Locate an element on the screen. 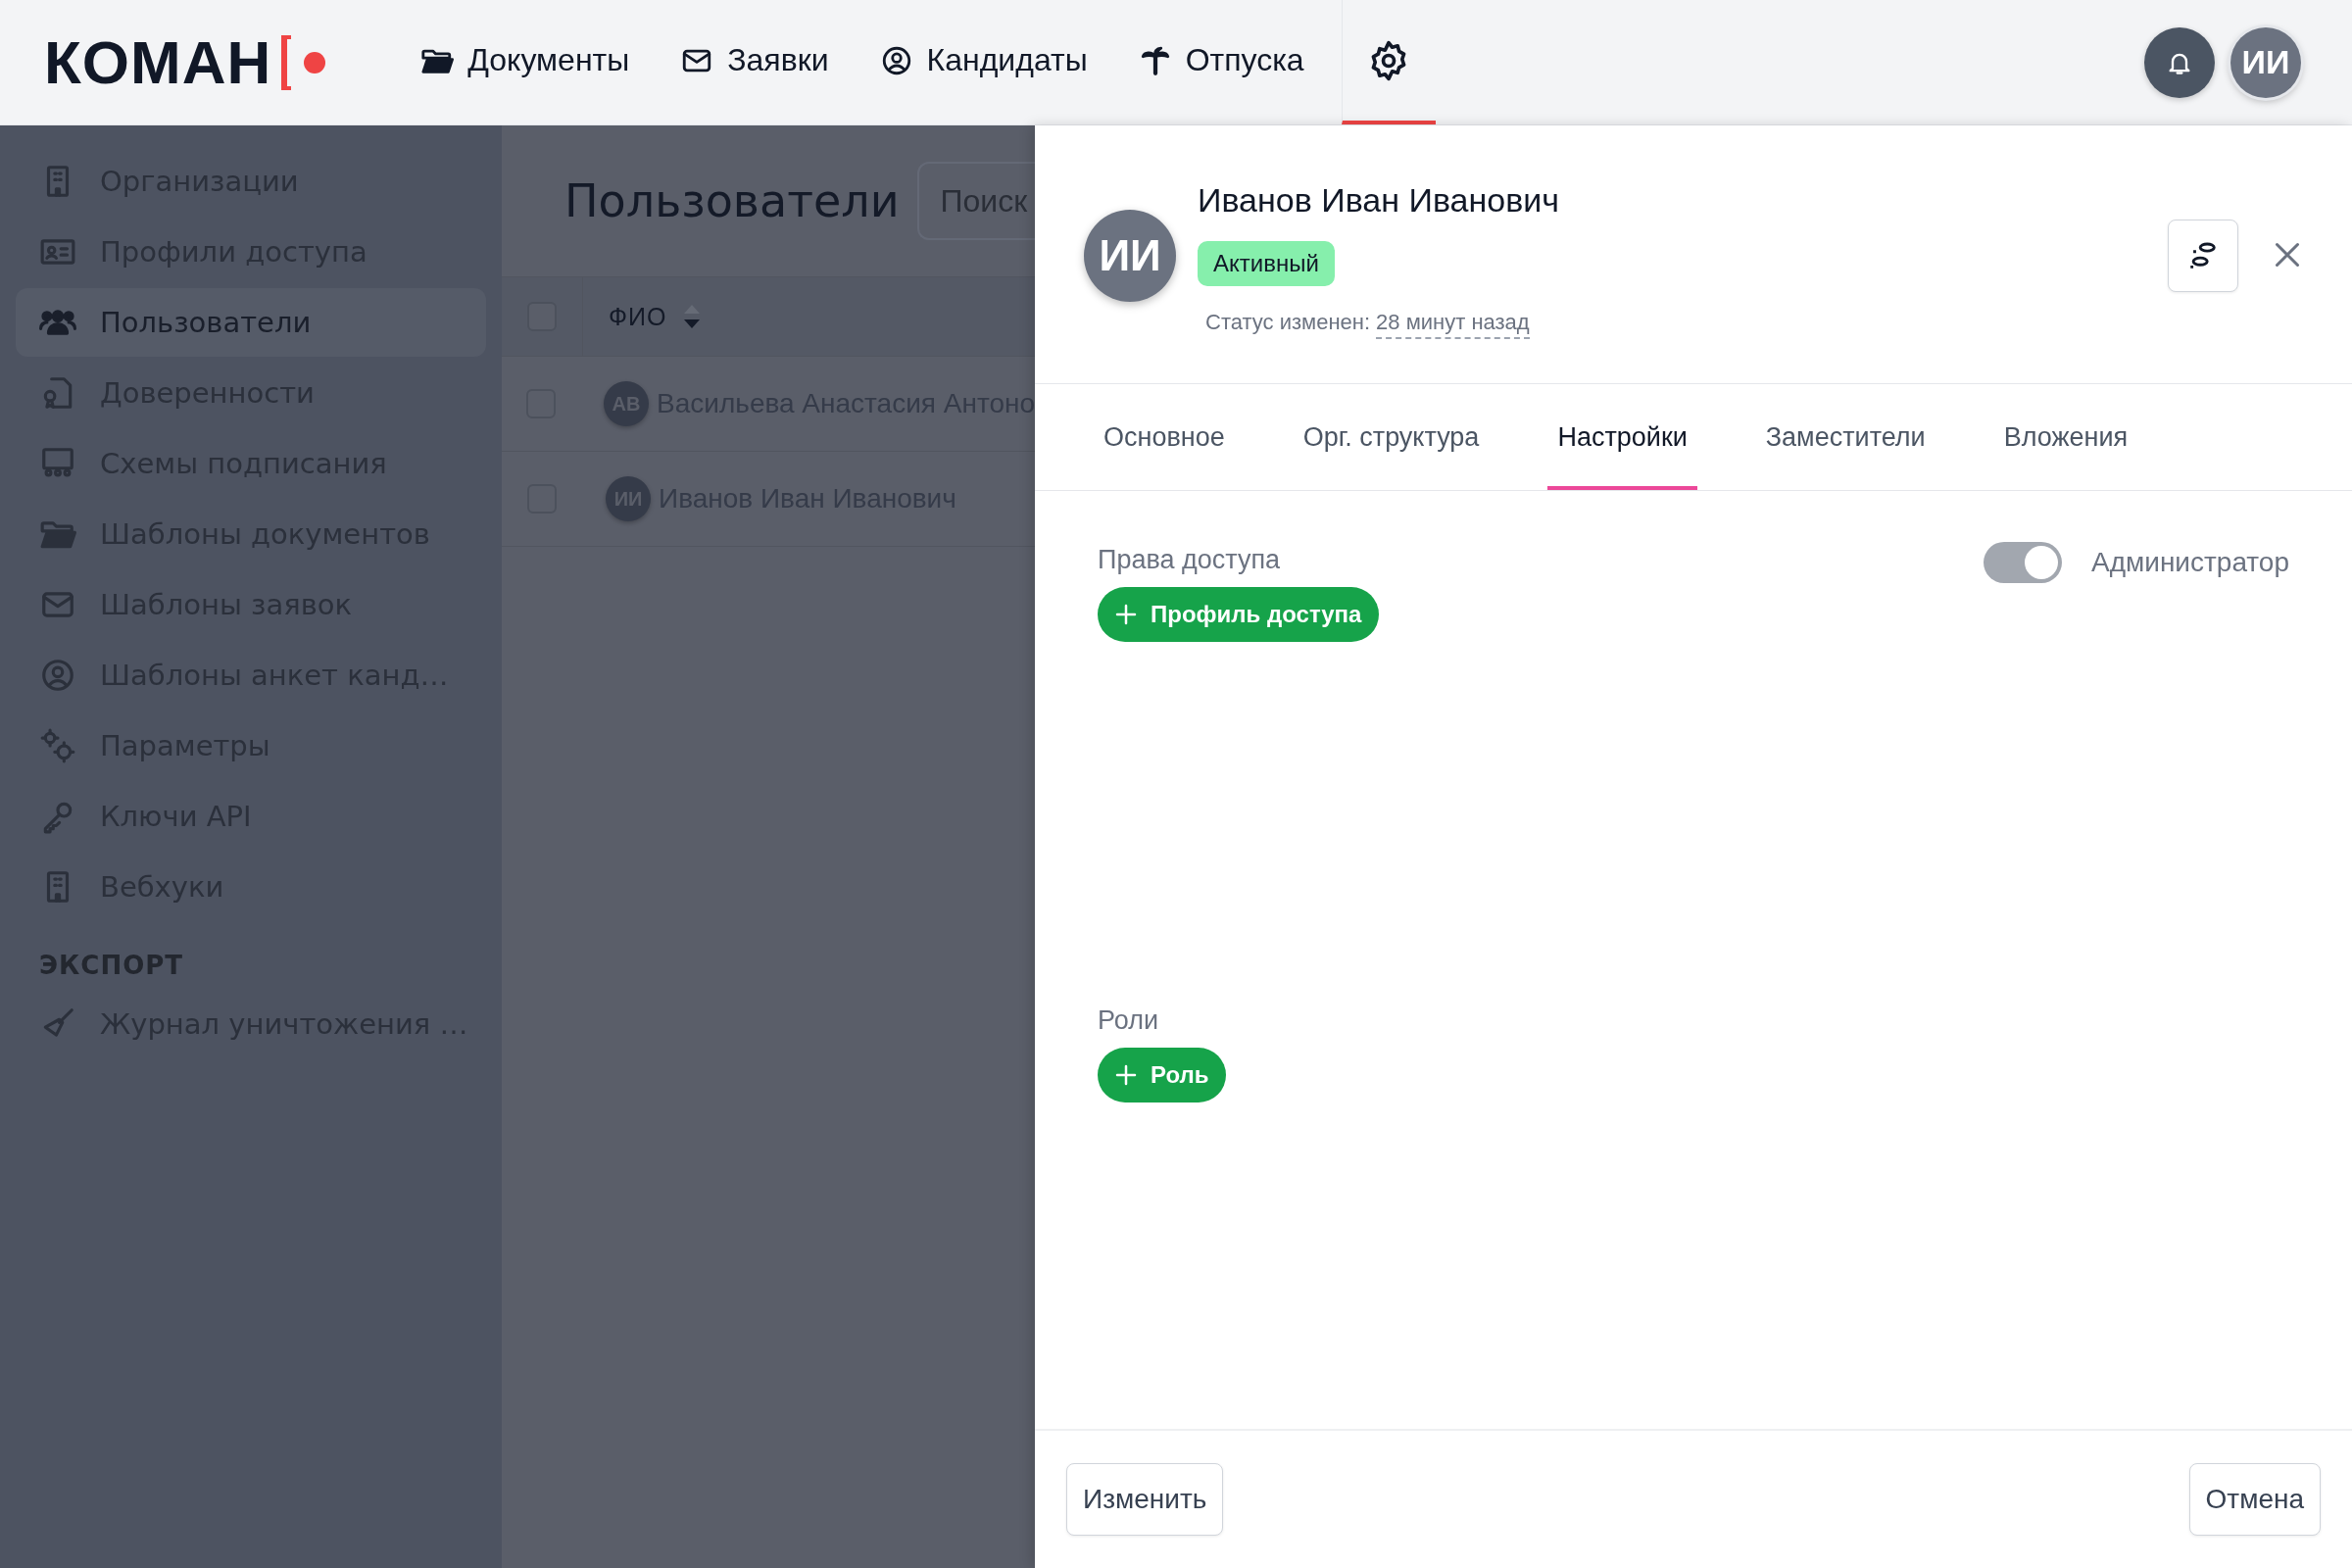 The width and height of the screenshot is (2352, 1568). nav-tab: Кандидаты is located at coordinates (983, 62).